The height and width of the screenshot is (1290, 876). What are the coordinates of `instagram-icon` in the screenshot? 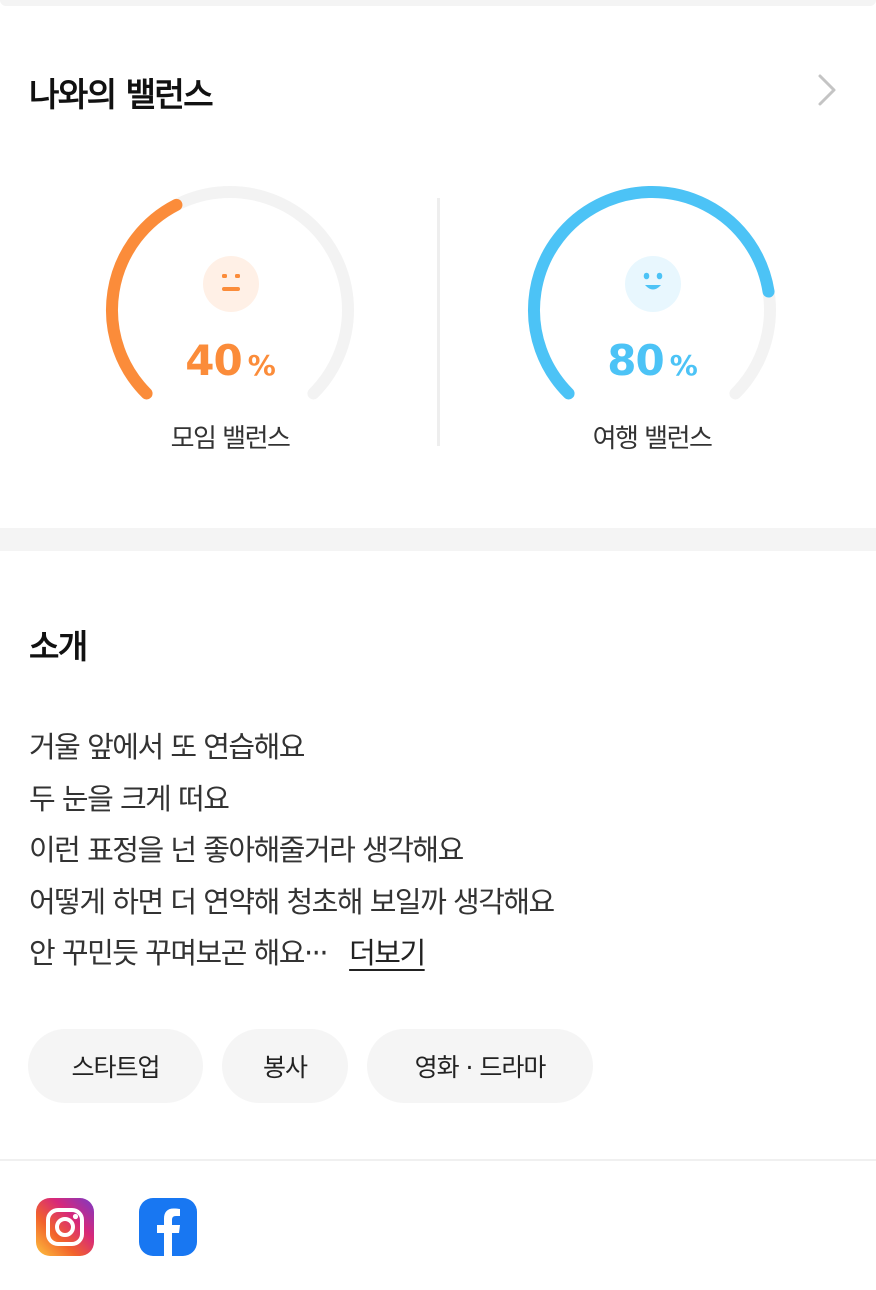 It's located at (65, 1227).